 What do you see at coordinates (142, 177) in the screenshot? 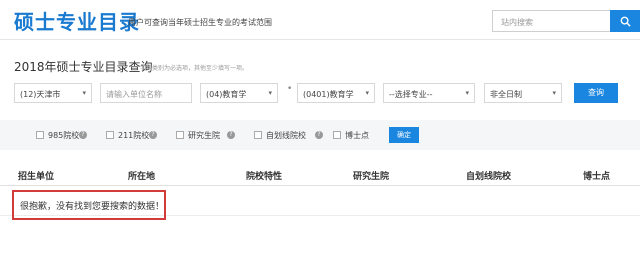
I see `column-header-location: 所在地` at bounding box center [142, 177].